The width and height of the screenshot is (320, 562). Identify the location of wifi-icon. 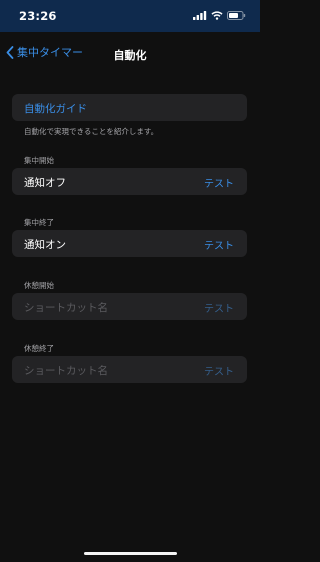
(217, 15).